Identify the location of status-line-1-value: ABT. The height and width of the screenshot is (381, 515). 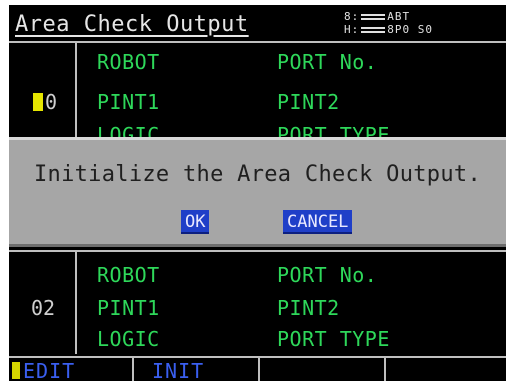
(399, 16).